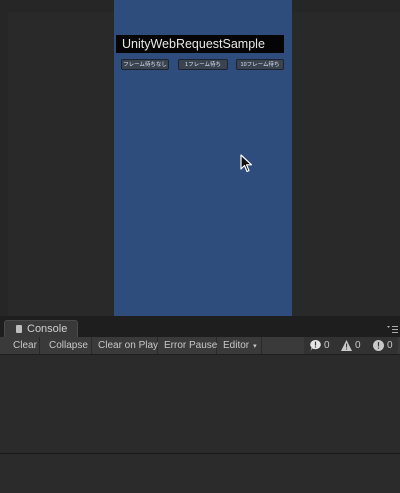  What do you see at coordinates (24, 345) in the screenshot?
I see `clear-button: Clear` at bounding box center [24, 345].